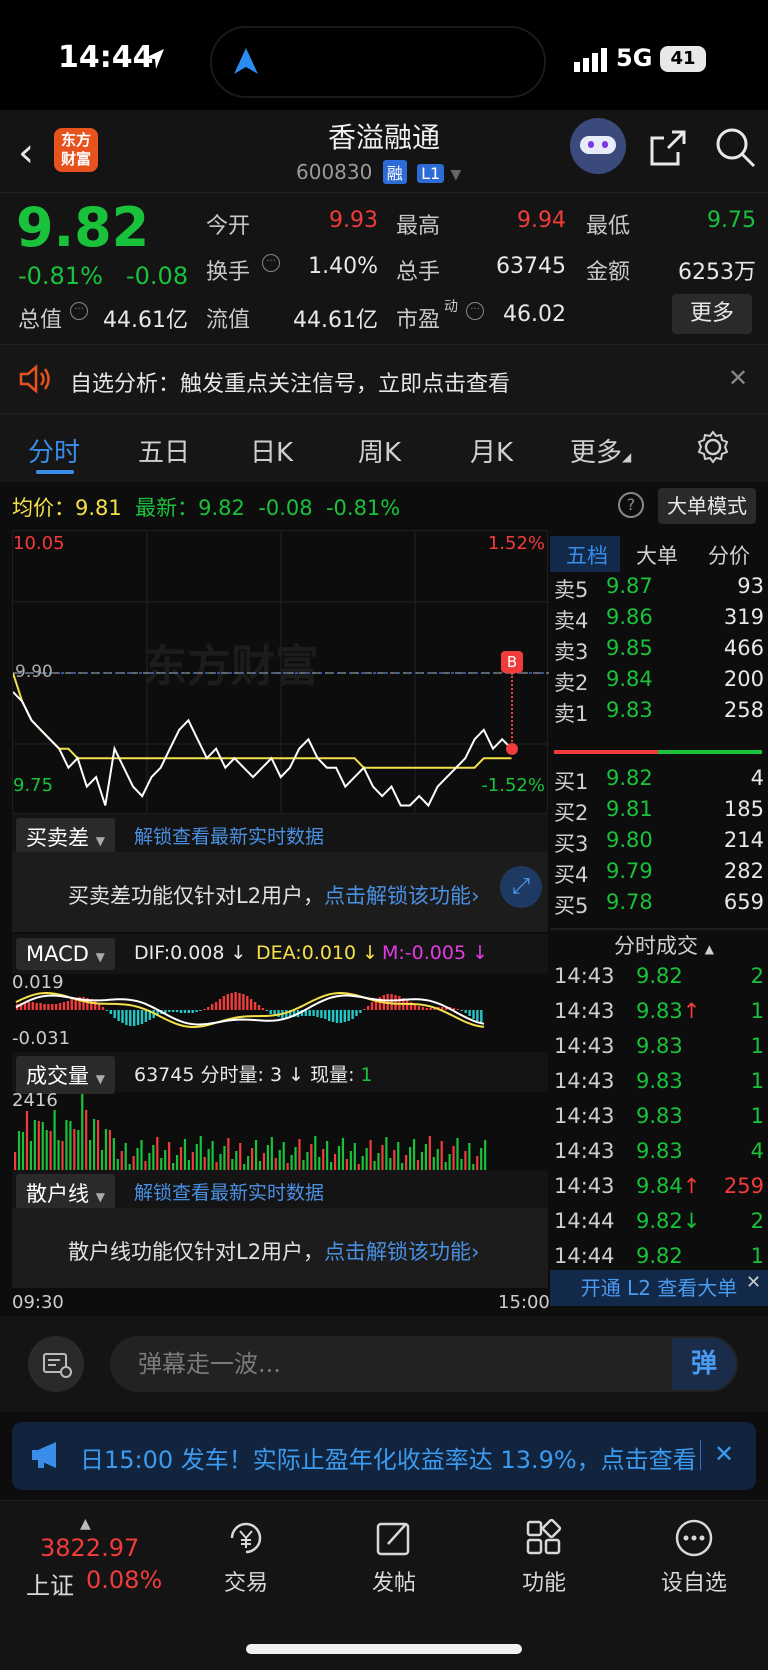 This screenshot has width=768, height=1670. Describe the element at coordinates (273, 1251) in the screenshot. I see `retail-notice: 散户线功能仅针对L2用户，点击解锁该功能›` at that location.